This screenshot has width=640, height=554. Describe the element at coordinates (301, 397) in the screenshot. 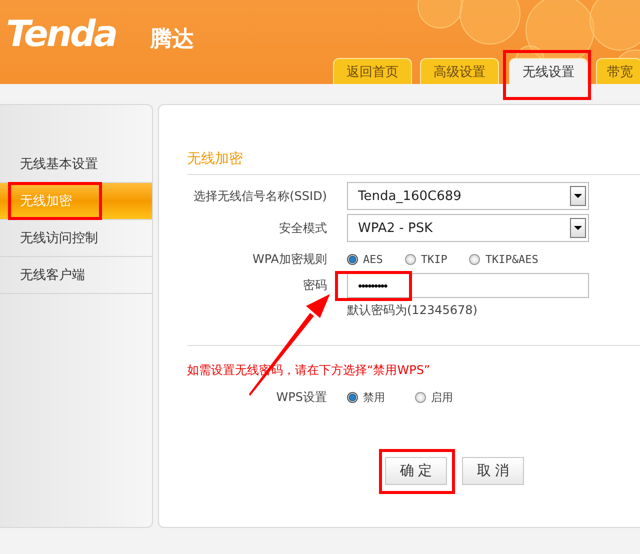

I see `field-label: WPS设置` at that location.